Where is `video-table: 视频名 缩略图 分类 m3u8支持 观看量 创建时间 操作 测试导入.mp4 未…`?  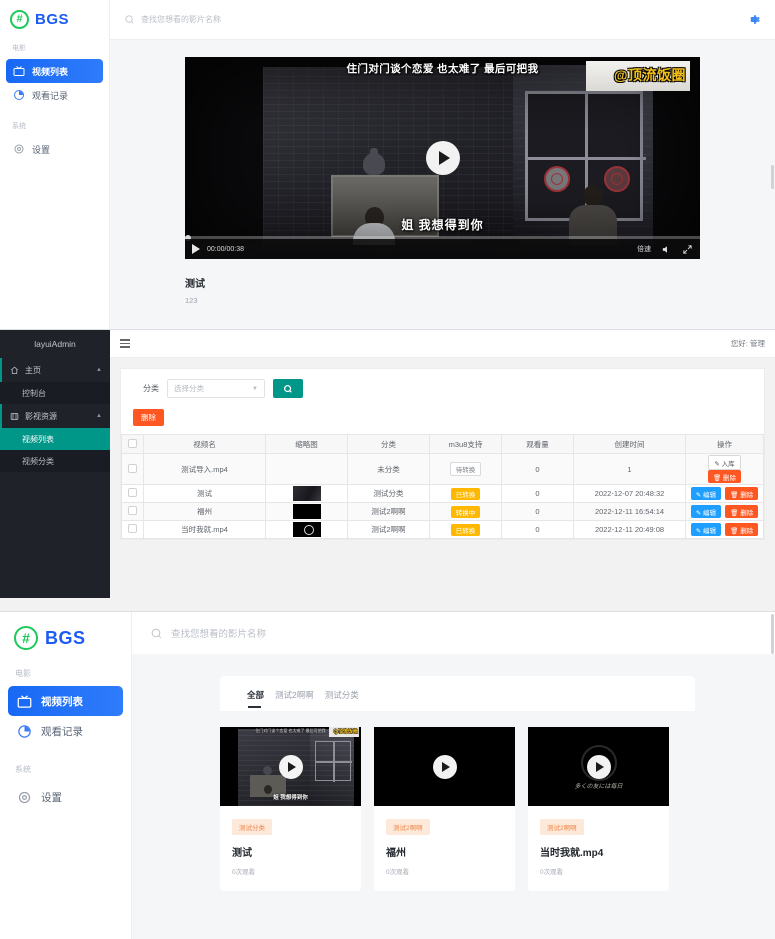
video-table: 视频名 缩略图 分类 m3u8支持 观看量 创建时间 操作 测试导入.mp4 未… is located at coordinates (442, 486).